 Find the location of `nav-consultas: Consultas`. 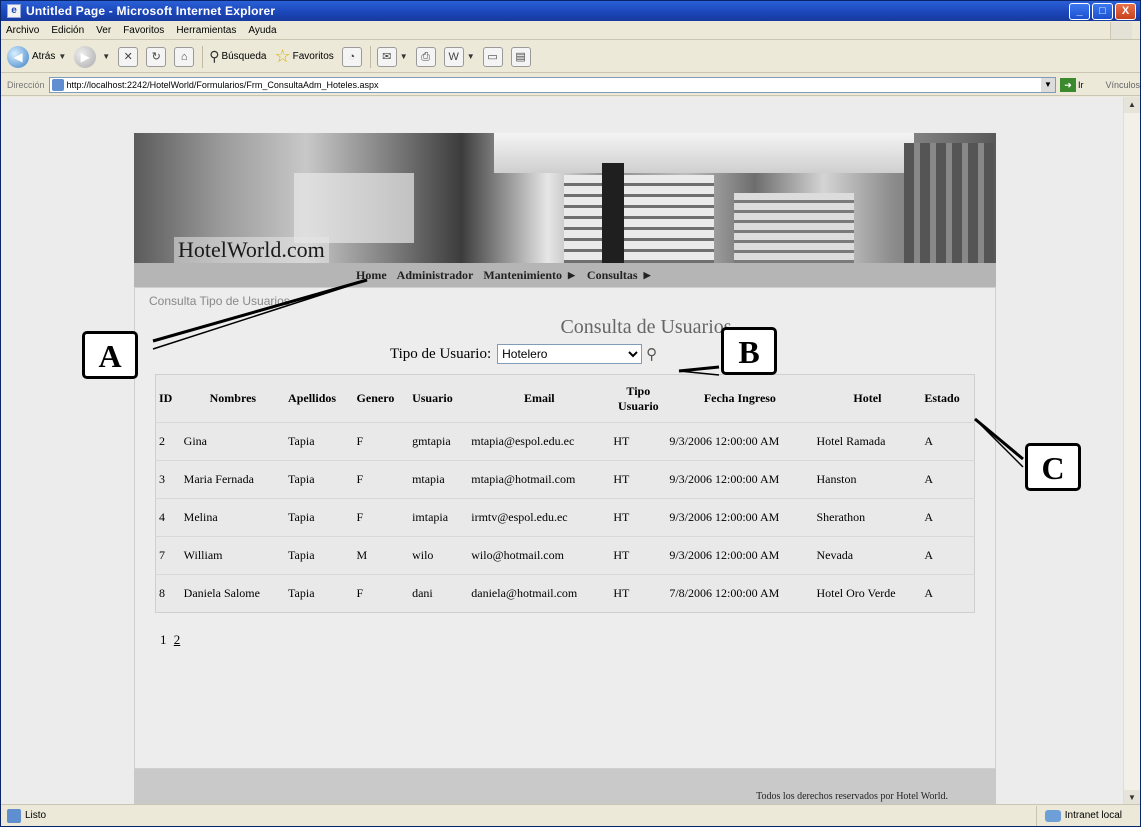

nav-consultas: Consultas is located at coordinates (612, 275).